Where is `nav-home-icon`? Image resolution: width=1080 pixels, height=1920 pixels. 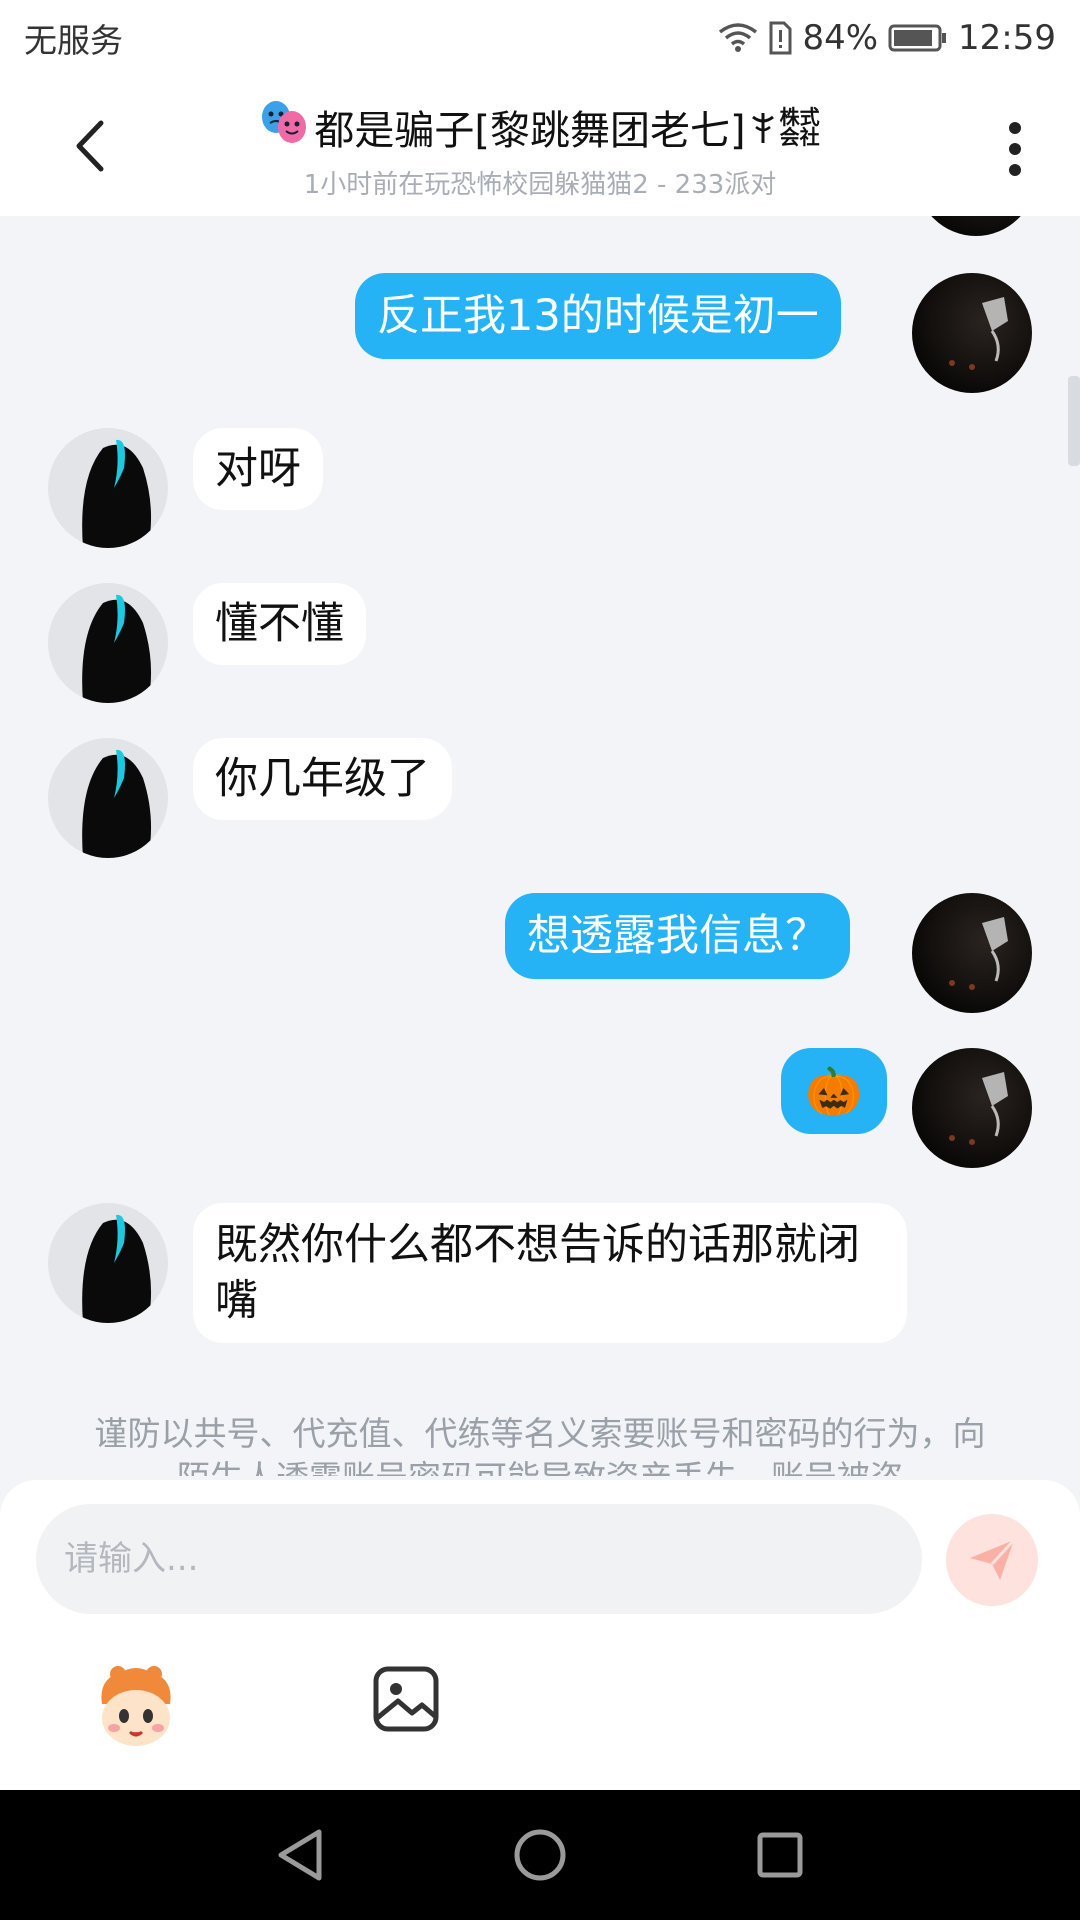
nav-home-icon is located at coordinates (540, 1855).